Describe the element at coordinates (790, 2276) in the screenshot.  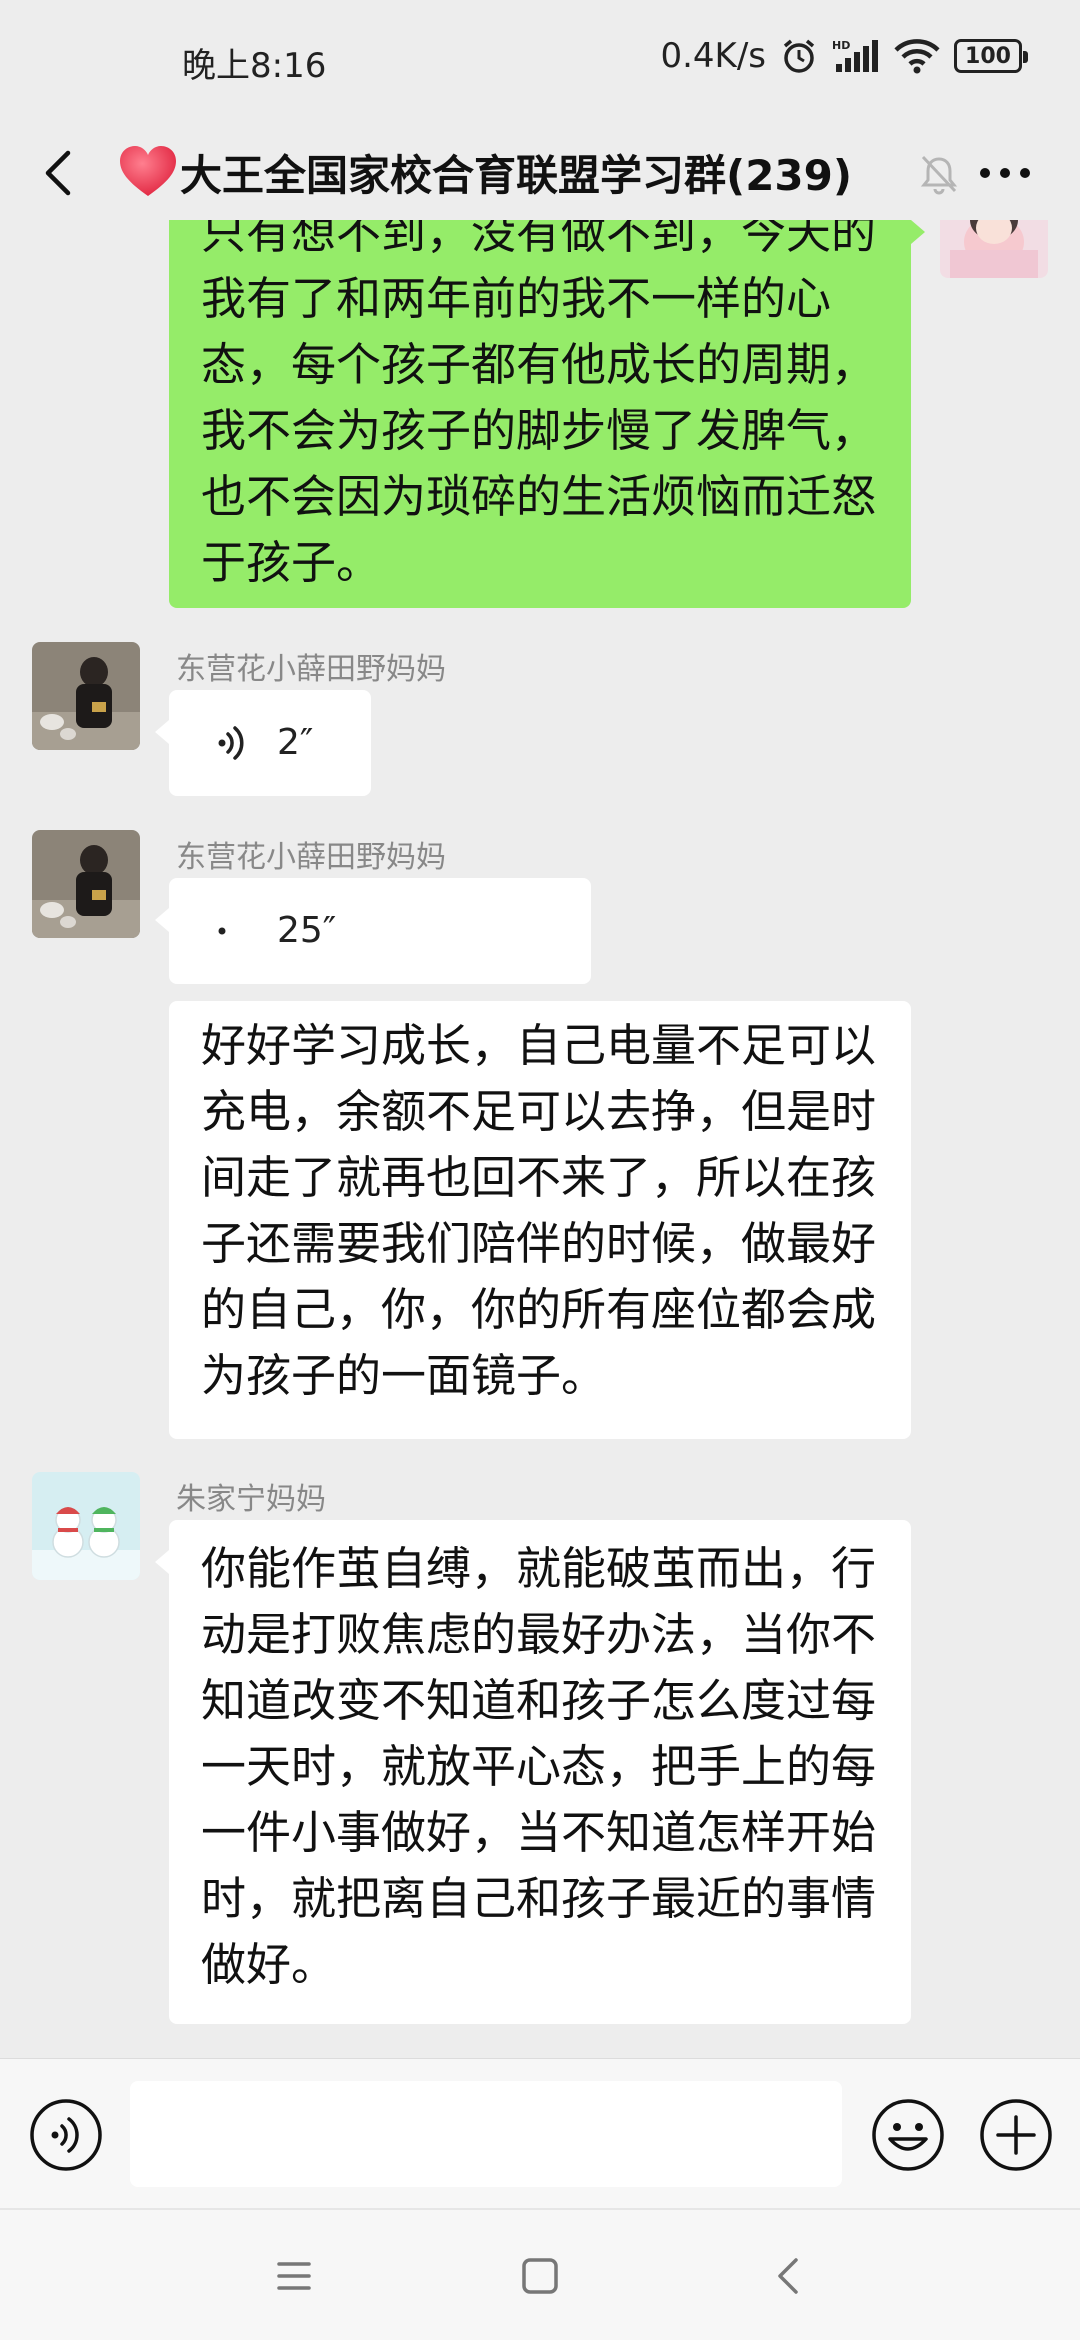
I see `back-nav-icon` at that location.